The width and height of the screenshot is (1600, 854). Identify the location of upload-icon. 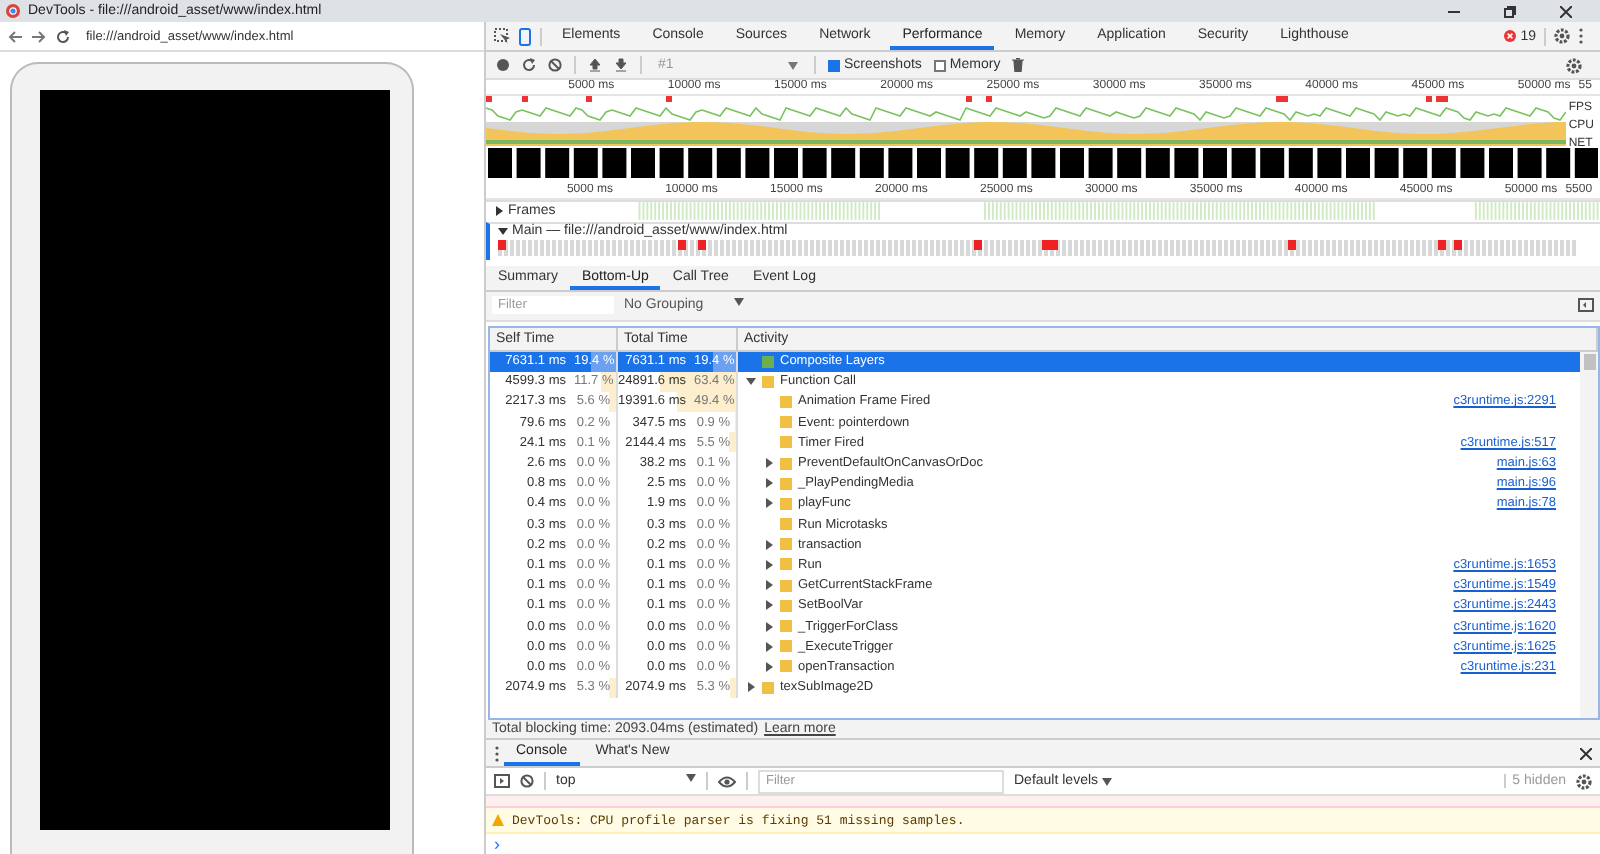
(595, 65).